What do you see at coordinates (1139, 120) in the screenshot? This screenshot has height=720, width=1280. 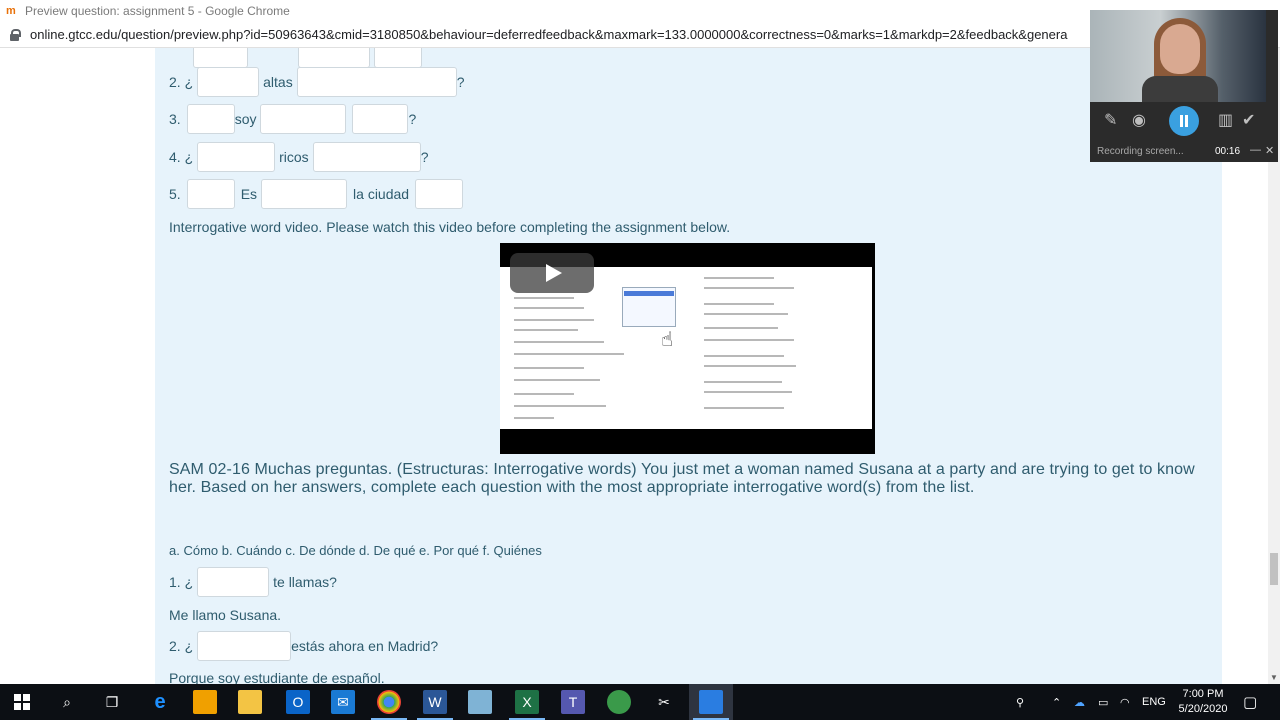 I see `webcam-icon: ◉` at bounding box center [1139, 120].